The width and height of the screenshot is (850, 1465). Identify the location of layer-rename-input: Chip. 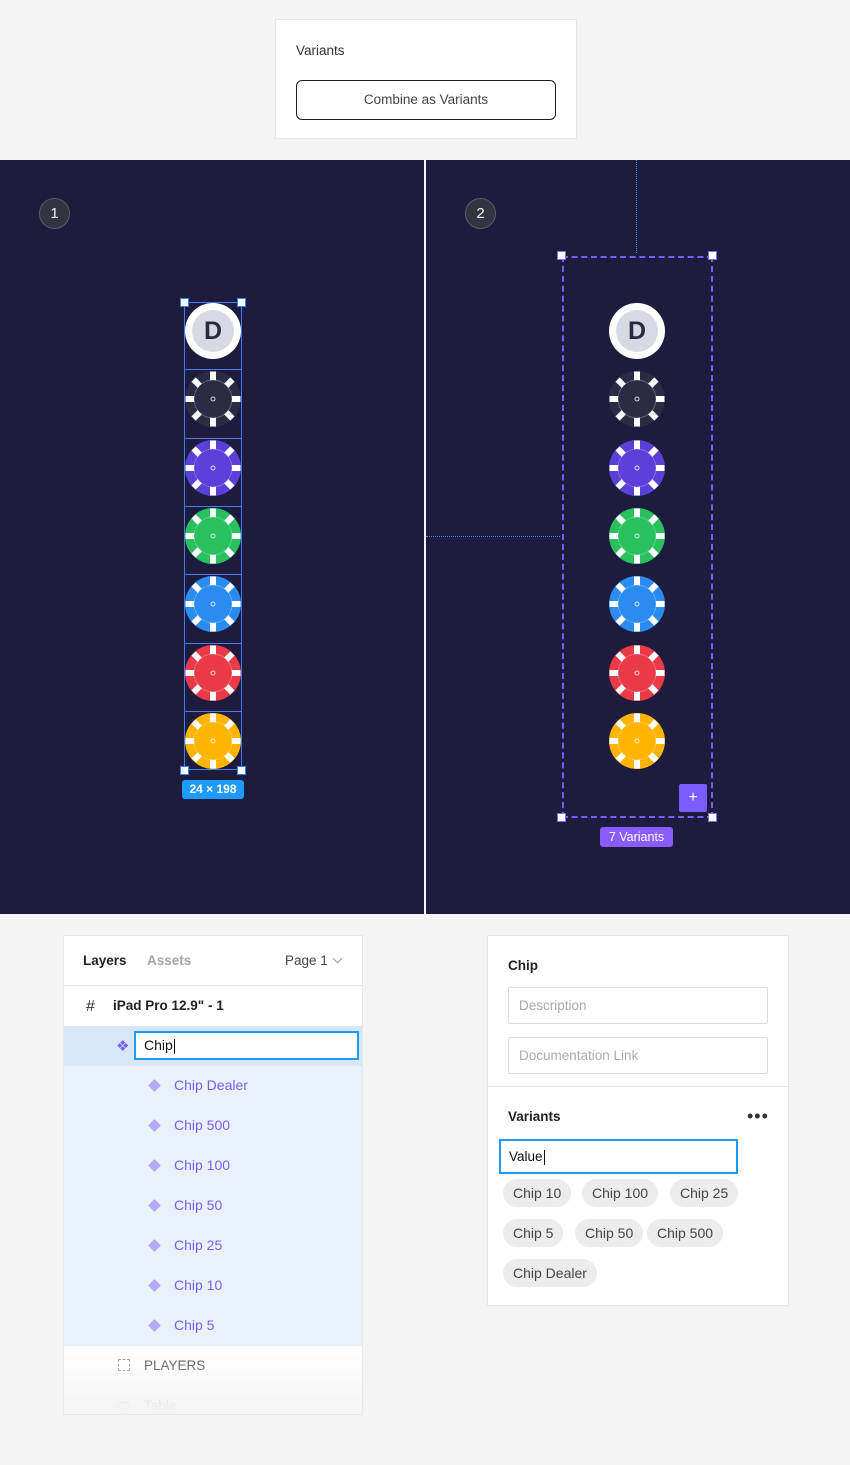
(246, 1045).